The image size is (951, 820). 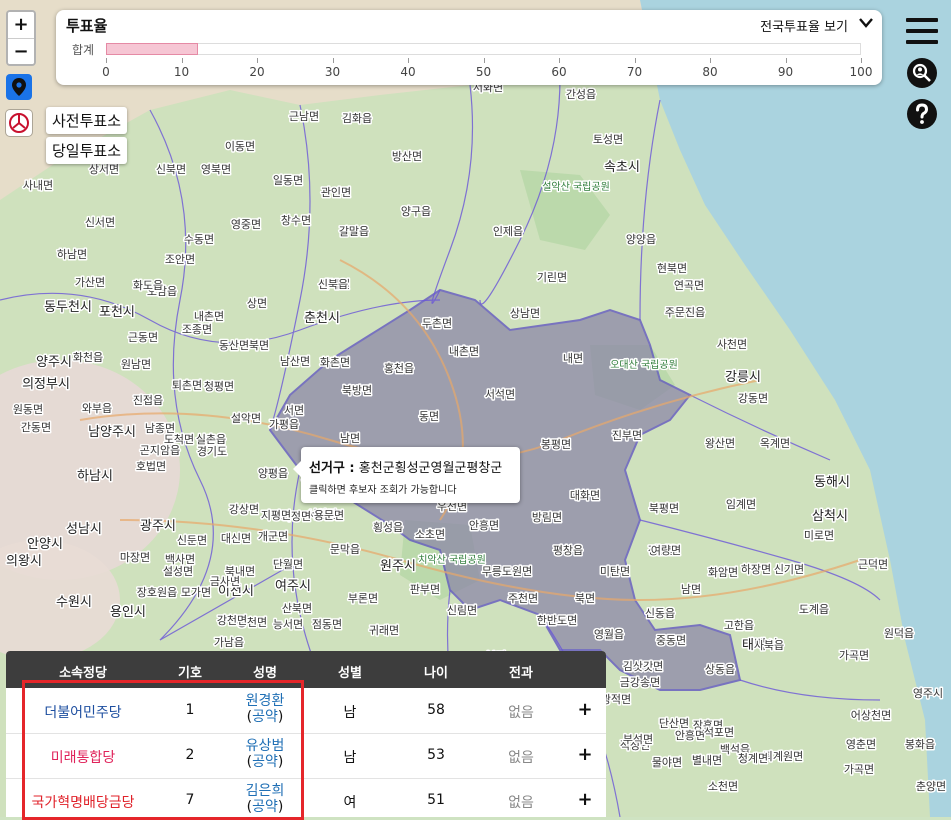 What do you see at coordinates (24, 561) in the screenshot?
I see `map-place-label: 의왕시` at bounding box center [24, 561].